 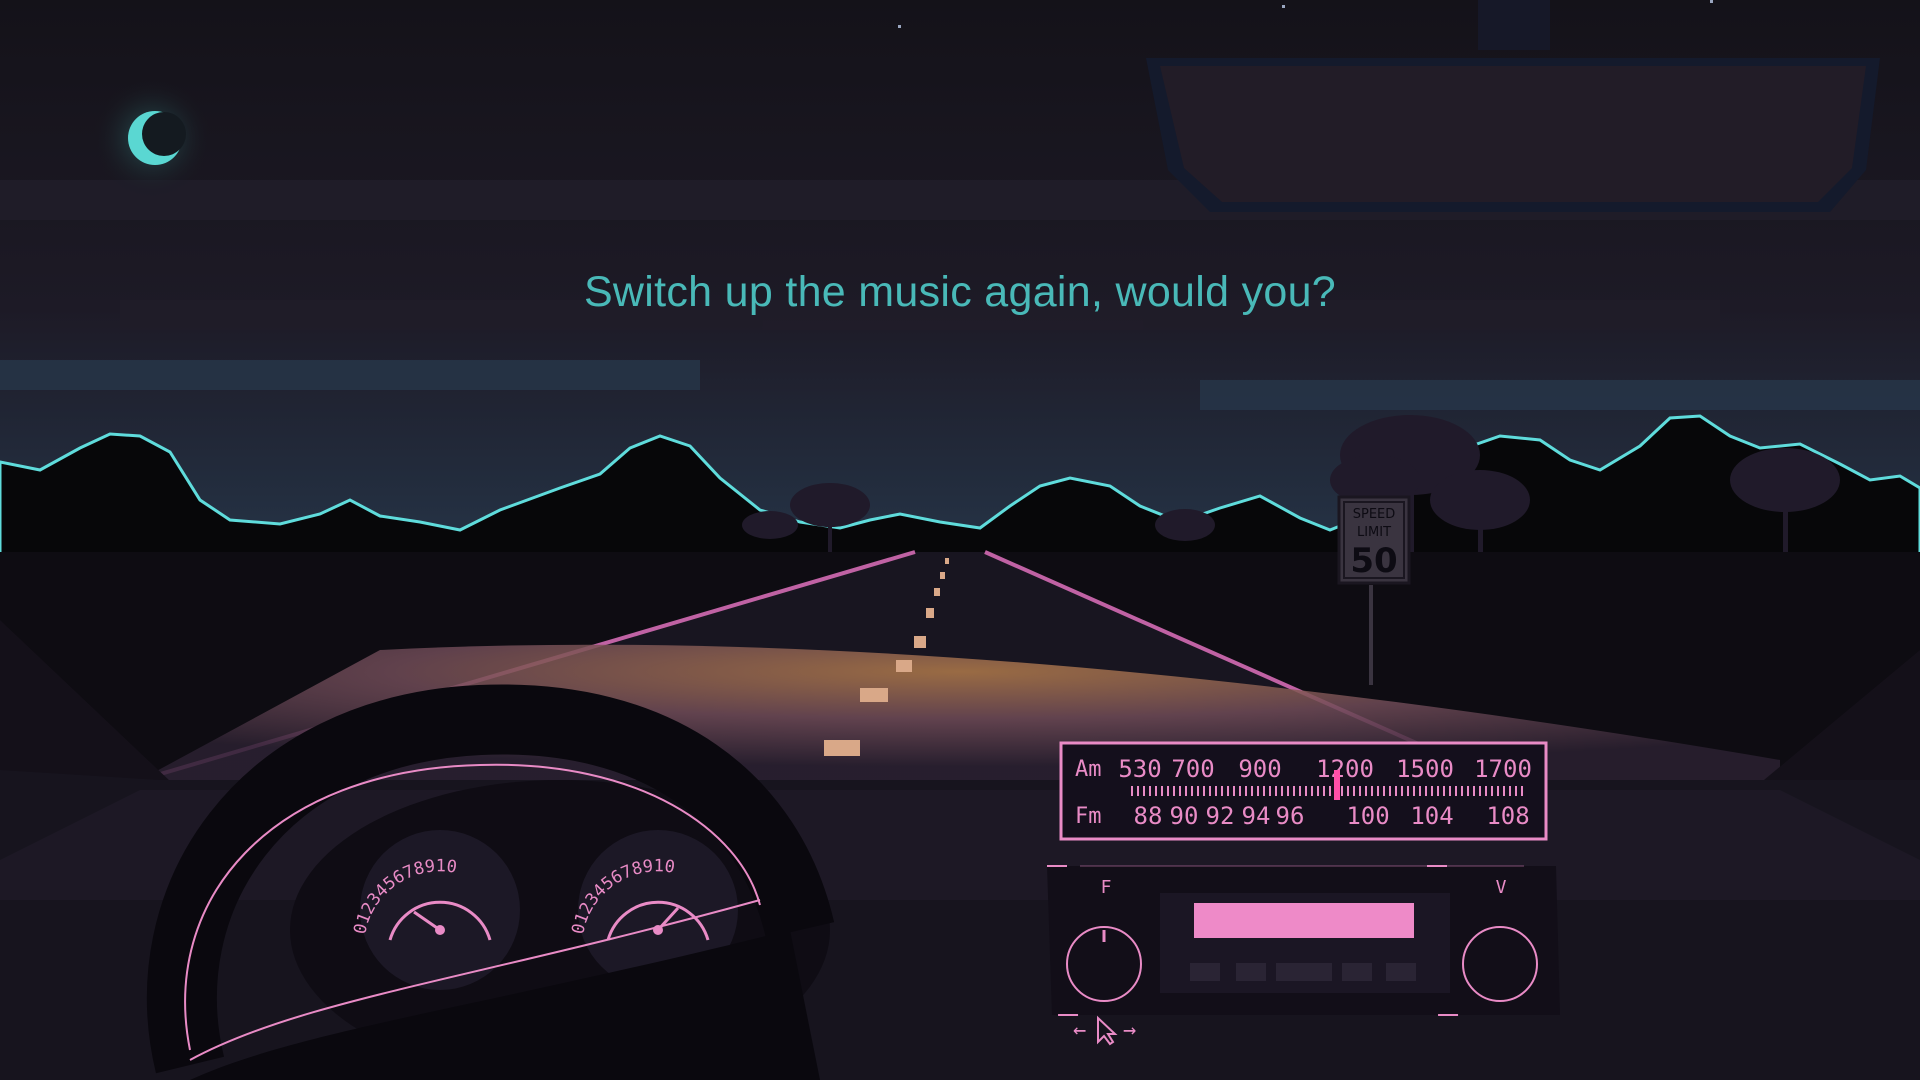 What do you see at coordinates (1129, 1030) in the screenshot?
I see `right-arrow-icon: →` at bounding box center [1129, 1030].